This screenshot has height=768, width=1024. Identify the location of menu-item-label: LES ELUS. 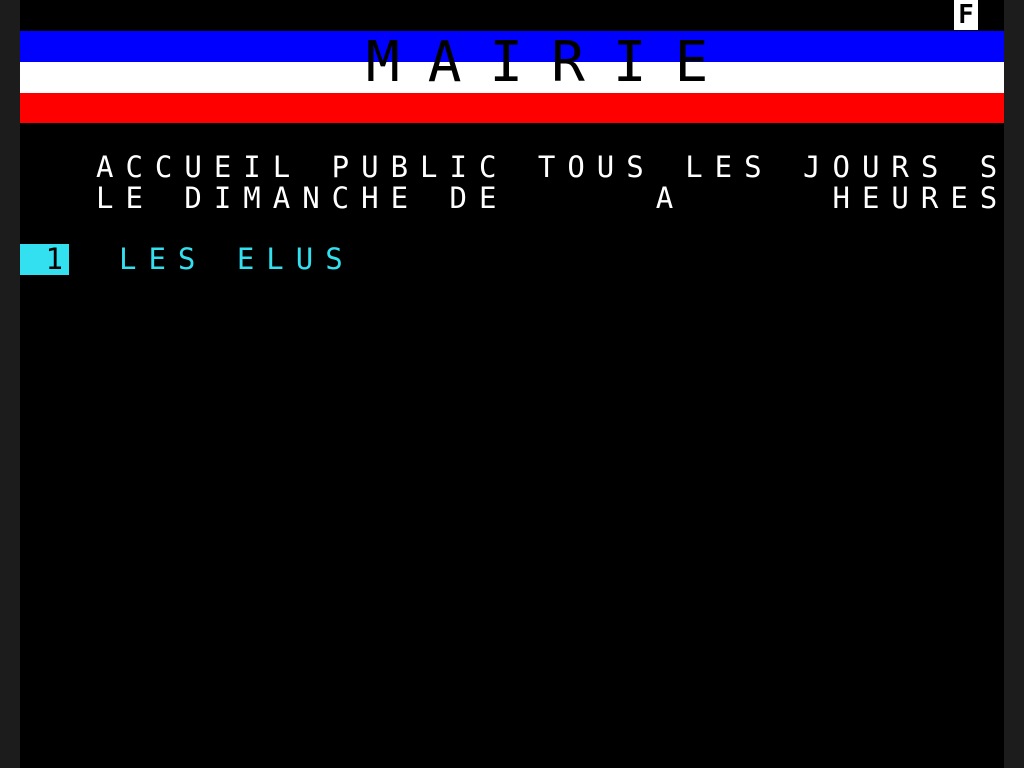
(237, 259).